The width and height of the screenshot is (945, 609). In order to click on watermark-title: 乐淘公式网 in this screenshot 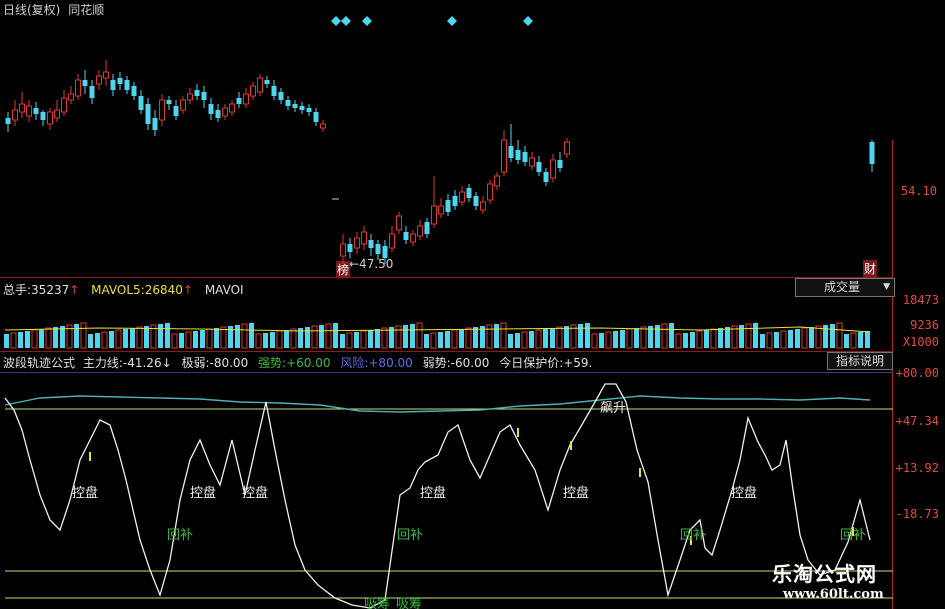, I will do `click(824, 574)`.